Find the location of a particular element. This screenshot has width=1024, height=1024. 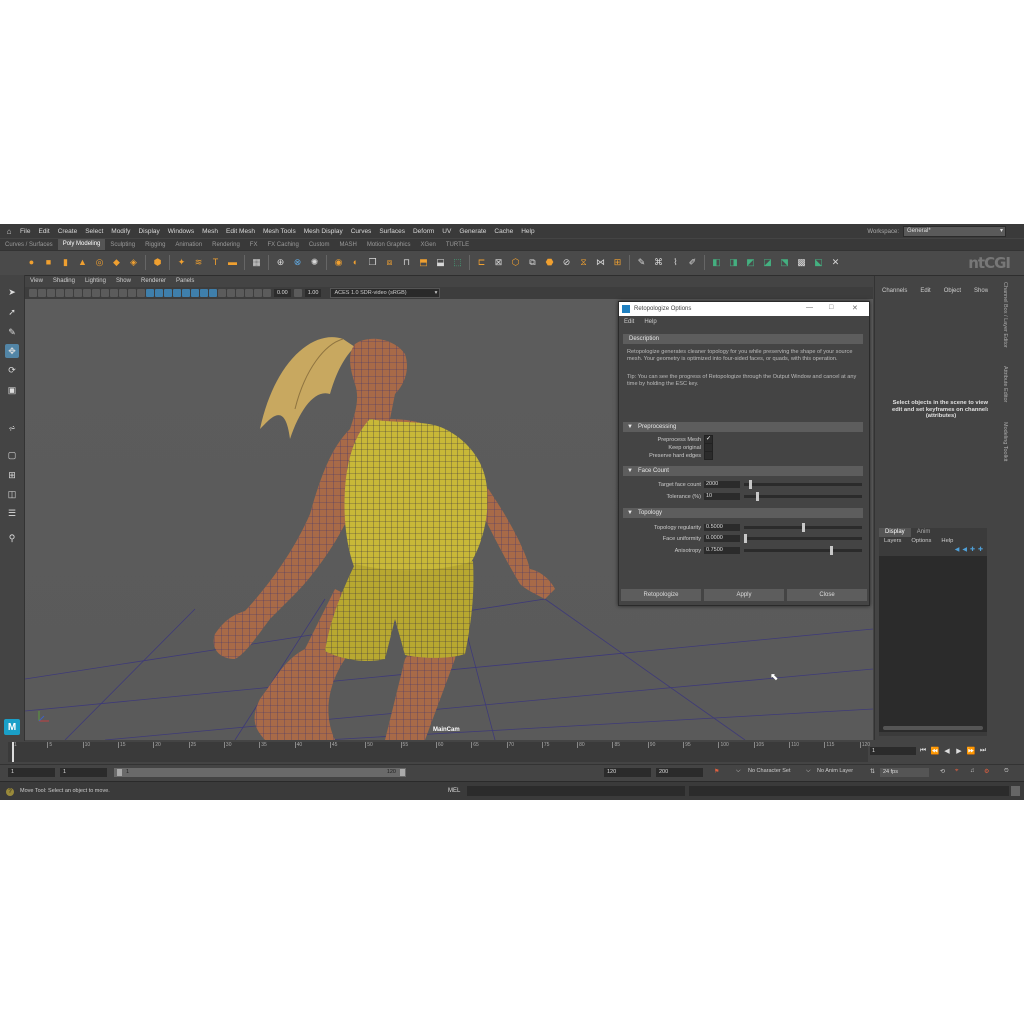

quad-draw-icon: ⌘ is located at coordinates (658, 262).